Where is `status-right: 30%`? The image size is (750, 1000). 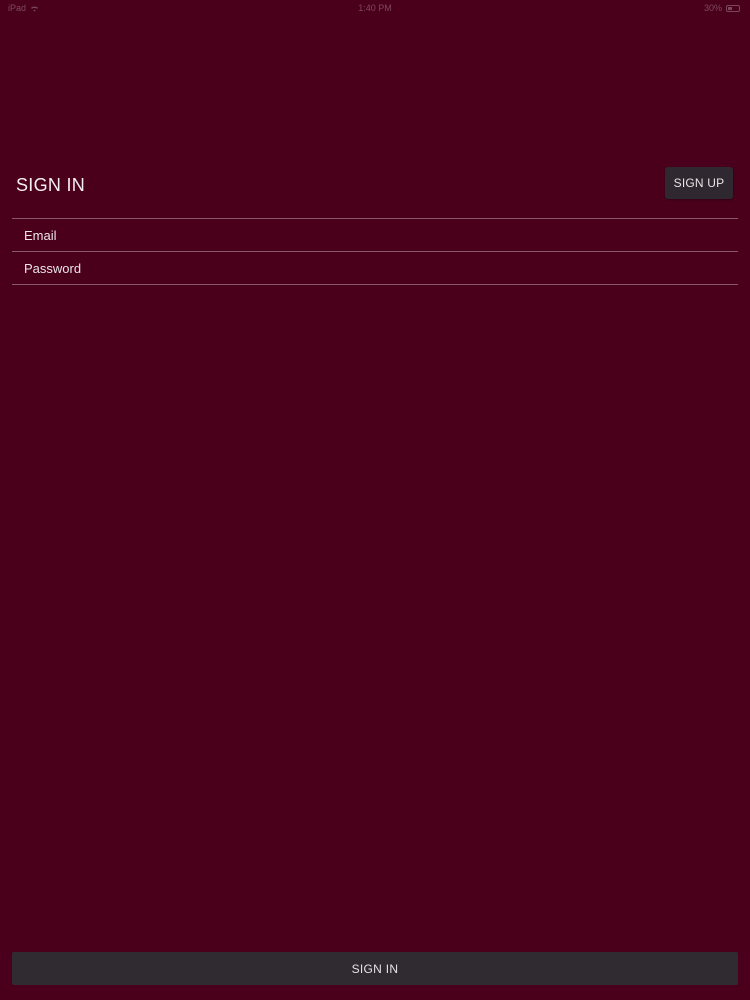 status-right: 30% is located at coordinates (722, 8).